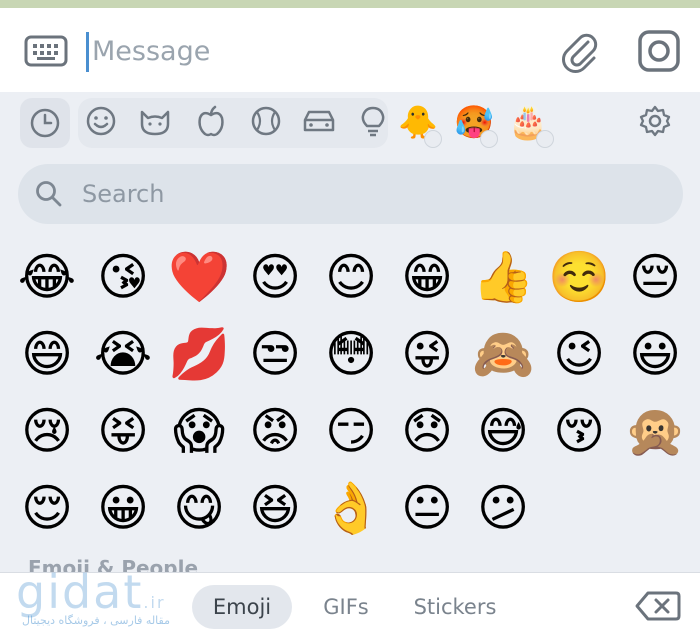  I want to click on car-icon, so click(319, 121).